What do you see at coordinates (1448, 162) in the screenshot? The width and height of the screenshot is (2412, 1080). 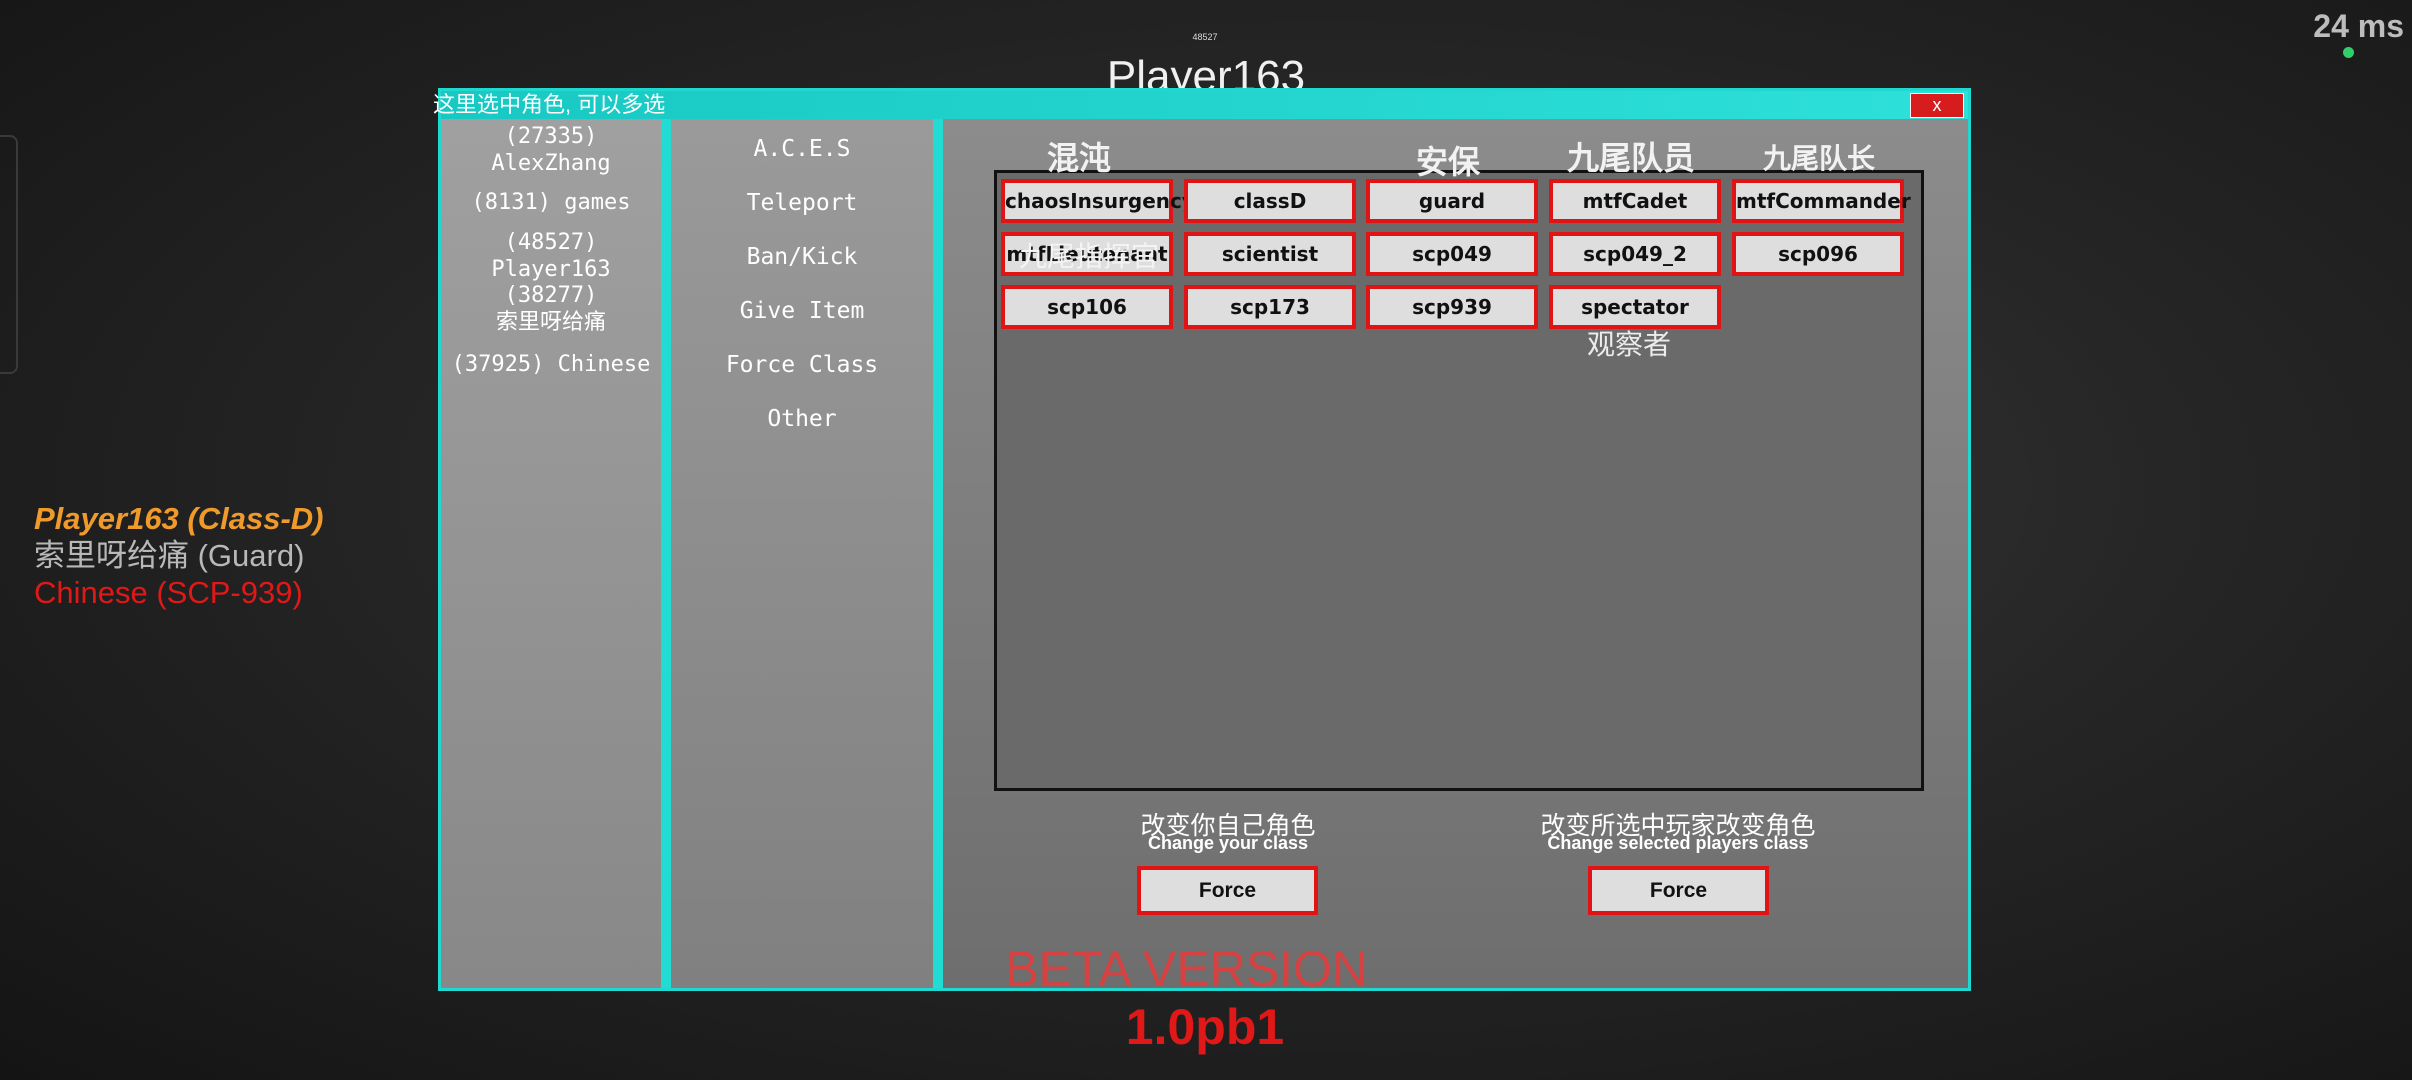 I see `class-label-cn: 安保` at bounding box center [1448, 162].